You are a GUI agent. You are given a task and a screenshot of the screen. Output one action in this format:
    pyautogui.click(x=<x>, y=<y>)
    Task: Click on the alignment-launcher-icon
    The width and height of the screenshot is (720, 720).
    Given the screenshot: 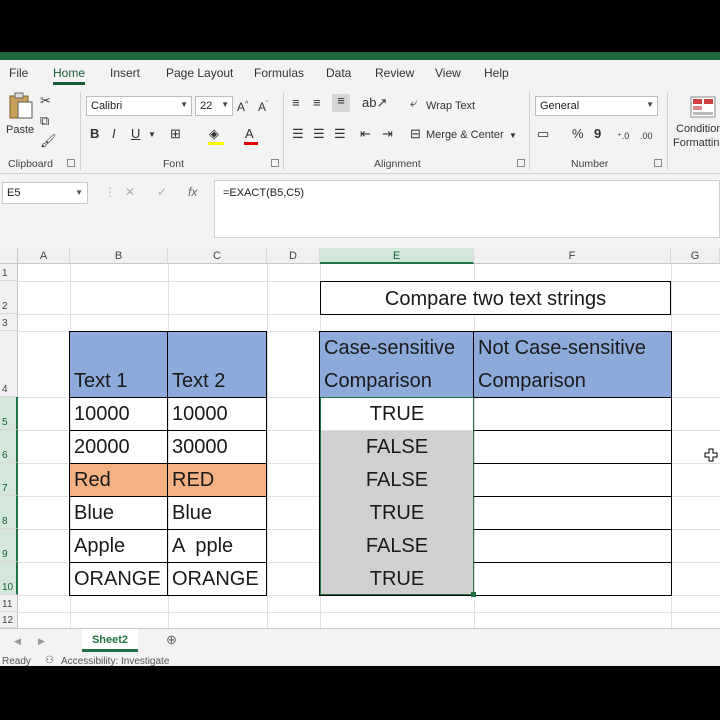 What is the action you would take?
    pyautogui.click(x=521, y=163)
    